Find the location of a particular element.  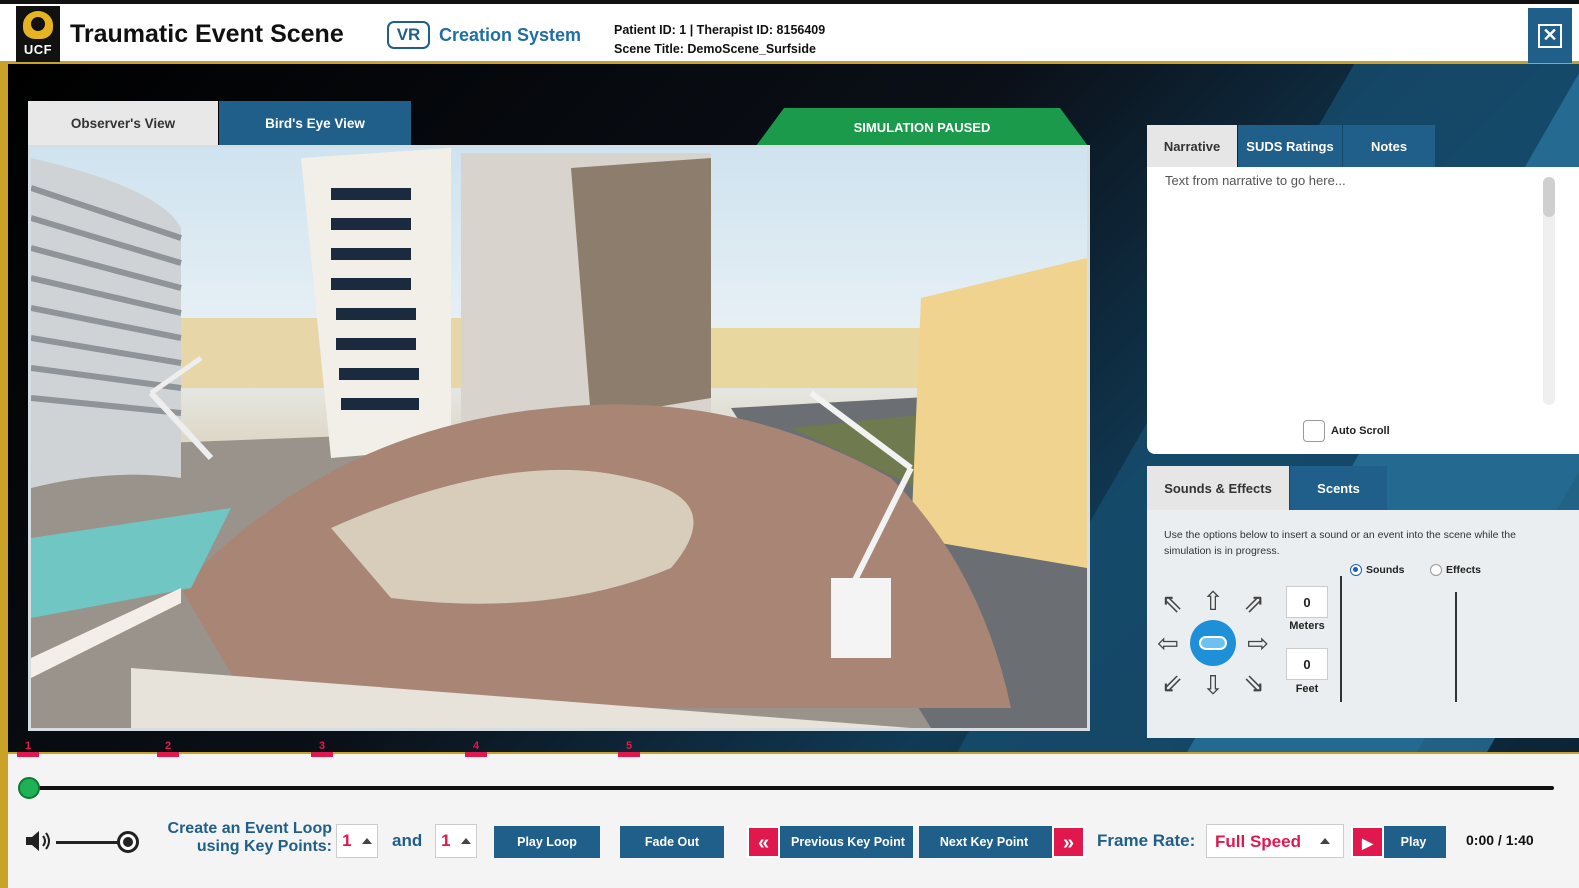

radio-effects-label: Effects is located at coordinates (1464, 570).